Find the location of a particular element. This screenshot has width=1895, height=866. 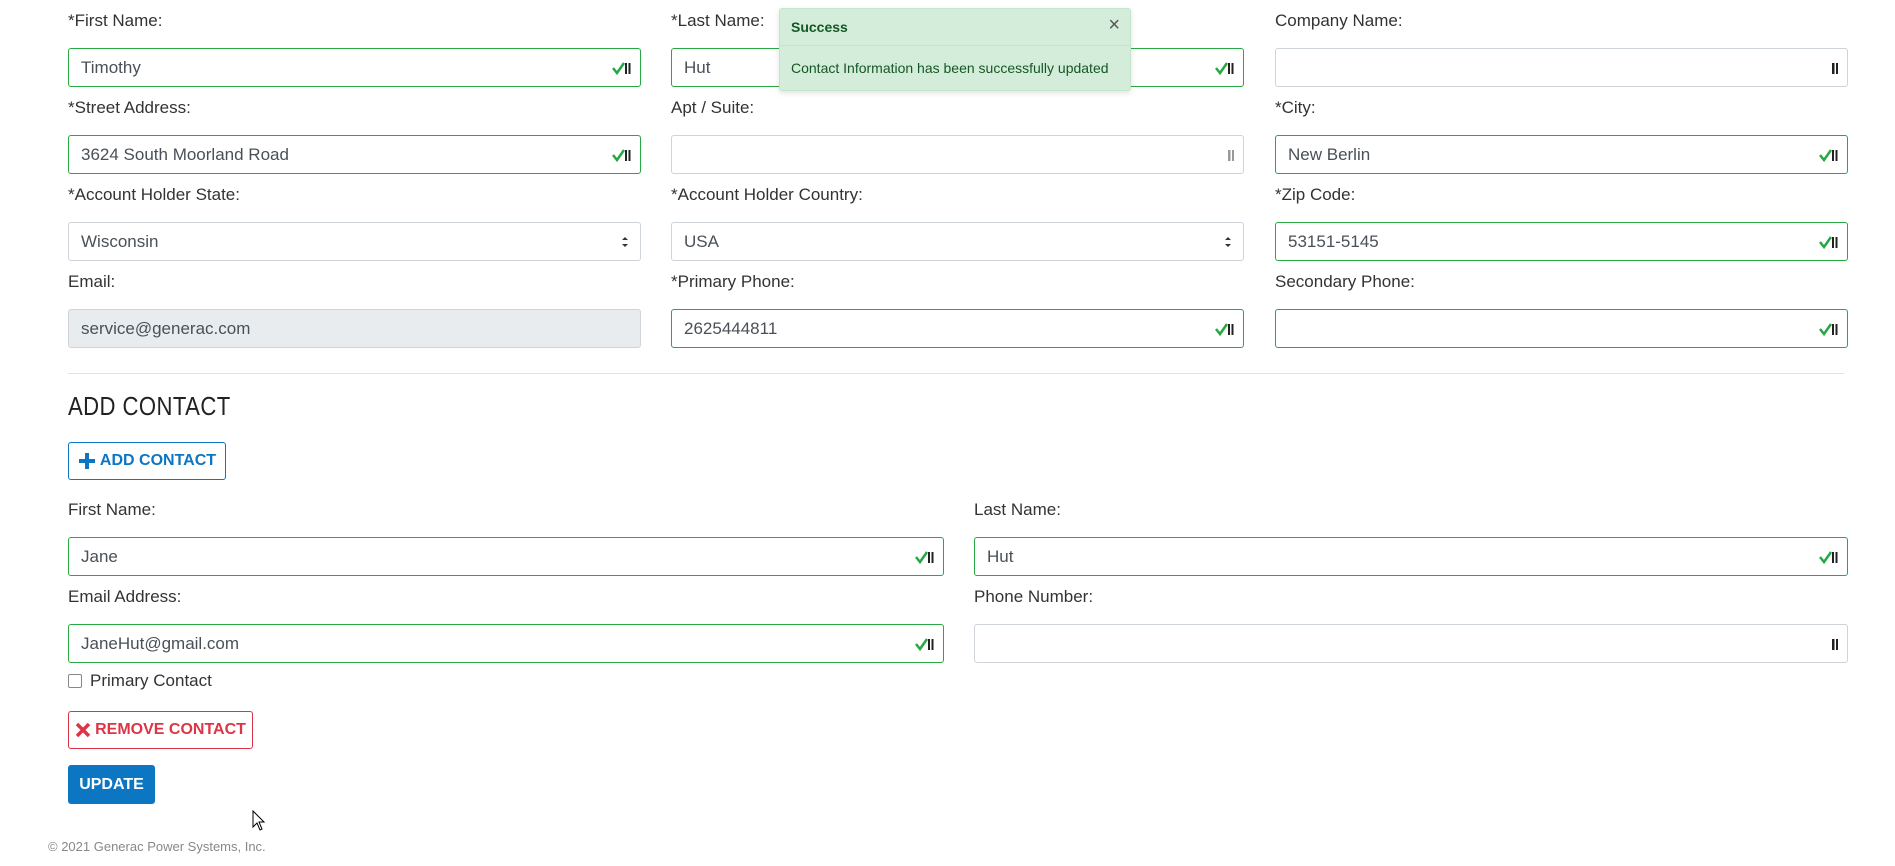

email-input: service@generac.com is located at coordinates (354, 328).